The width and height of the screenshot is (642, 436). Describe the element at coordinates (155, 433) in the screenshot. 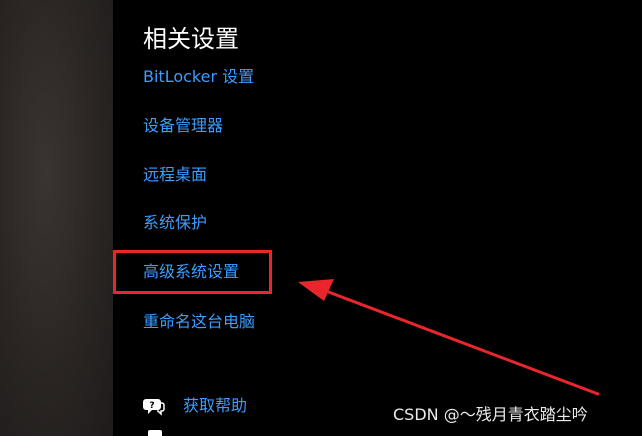

I see `feedback-icon` at that location.